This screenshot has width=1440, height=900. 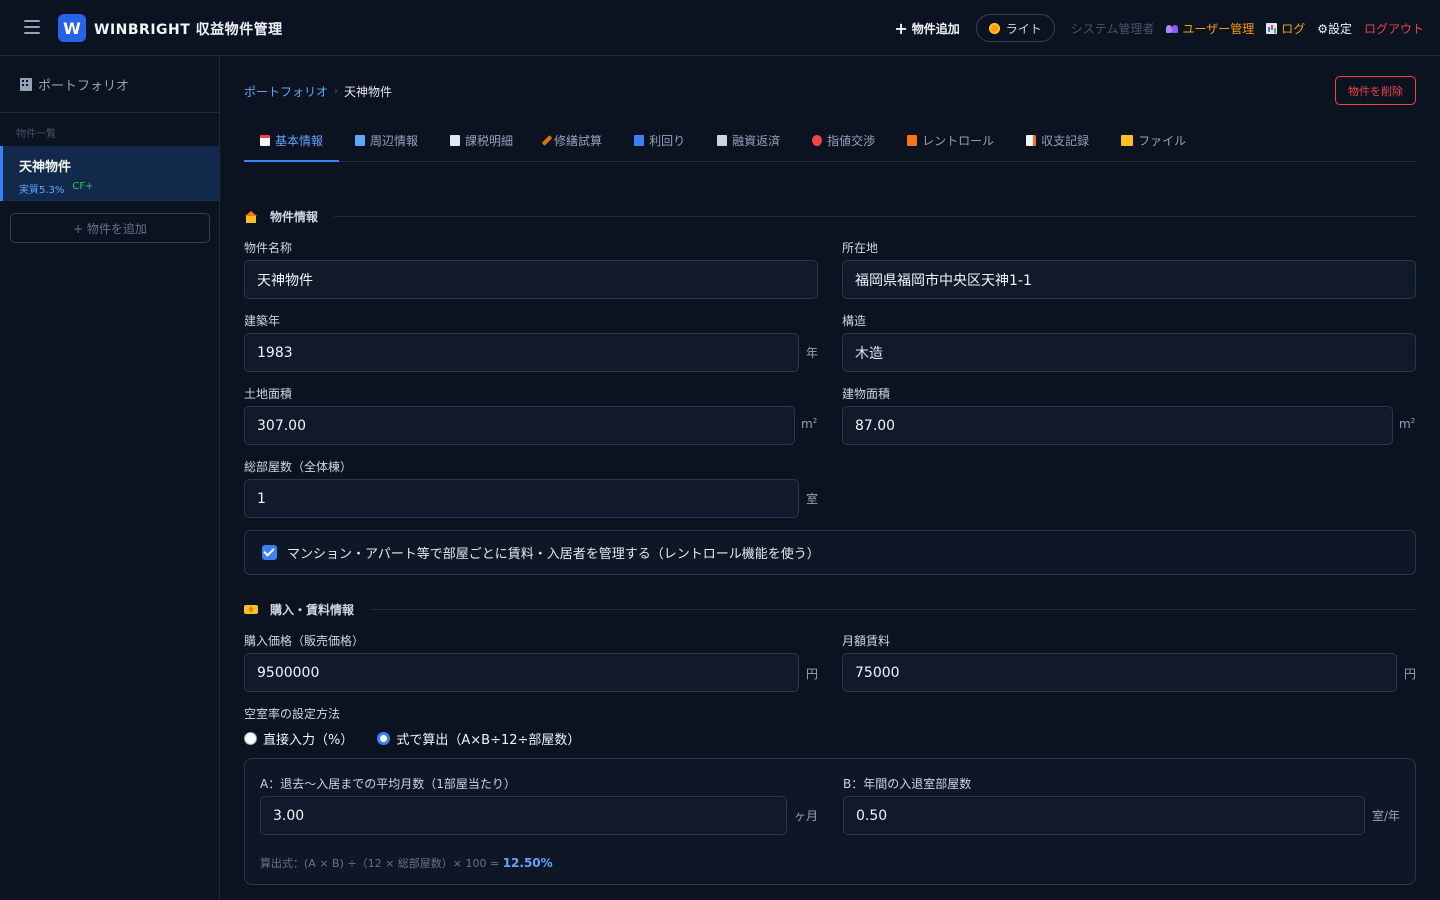 I want to click on purchase-price-input: 9500000, so click(x=521, y=672).